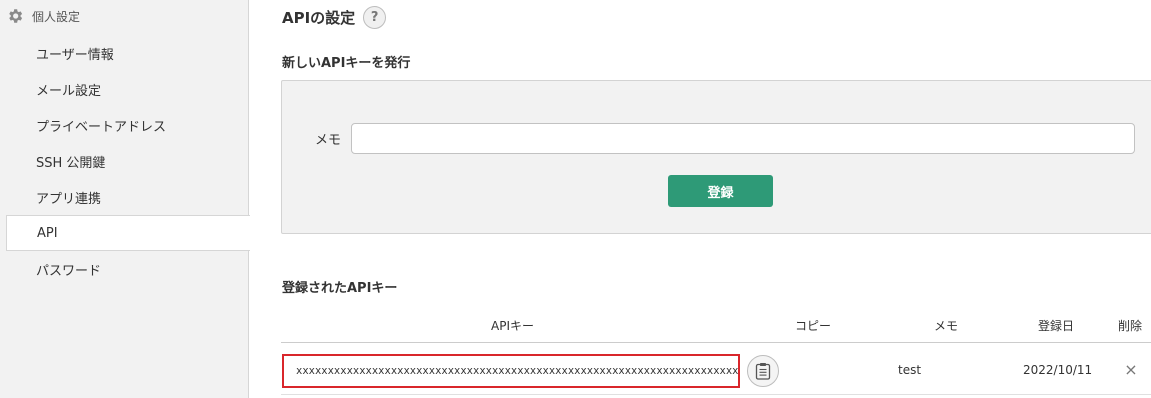 This screenshot has width=1151, height=398. What do you see at coordinates (375, 17) in the screenshot?
I see `help-icon: ?` at bounding box center [375, 17].